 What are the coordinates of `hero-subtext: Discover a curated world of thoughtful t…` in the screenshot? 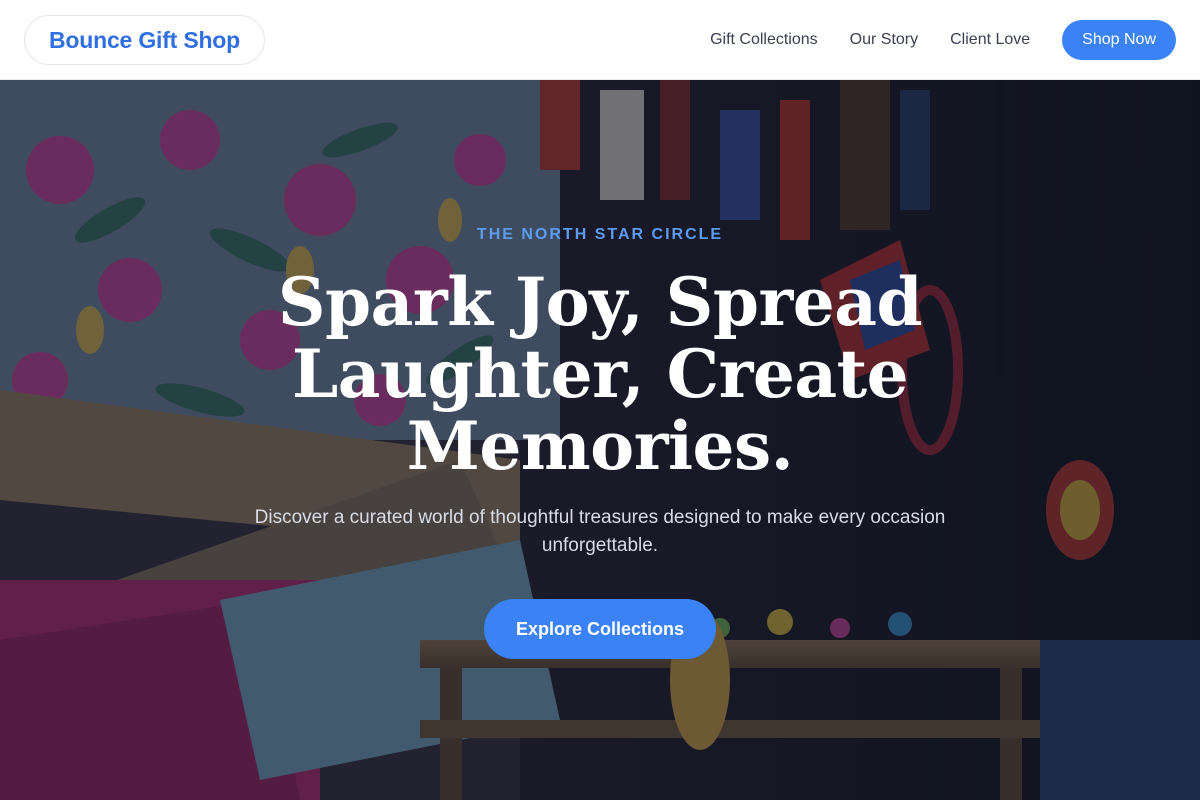 It's located at (600, 531).